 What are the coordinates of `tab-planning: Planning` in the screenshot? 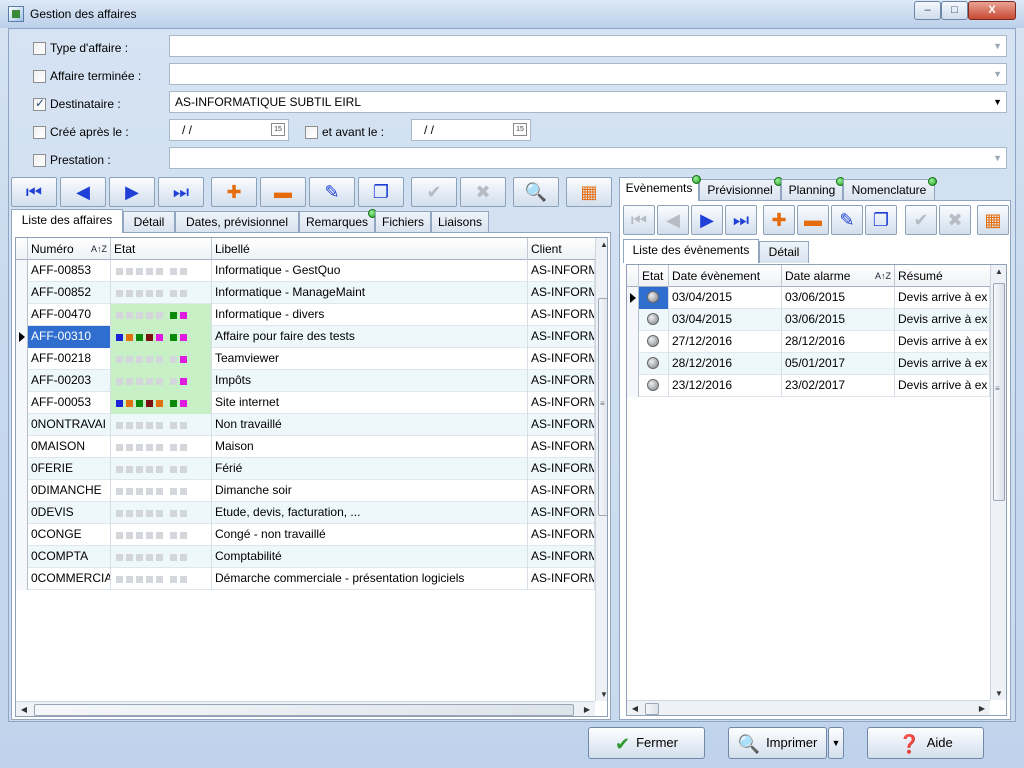 It's located at (813, 189).